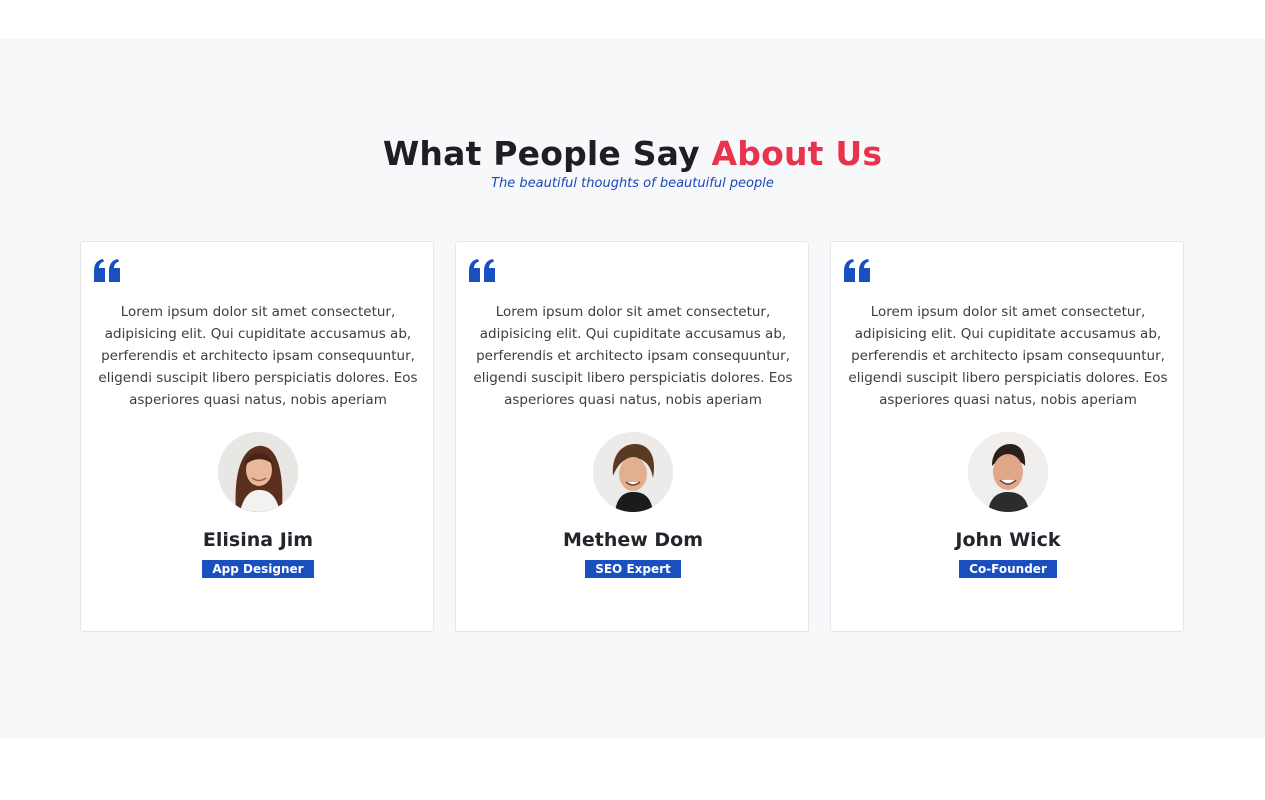  I want to click on role-badge: SEO Expert, so click(633, 569).